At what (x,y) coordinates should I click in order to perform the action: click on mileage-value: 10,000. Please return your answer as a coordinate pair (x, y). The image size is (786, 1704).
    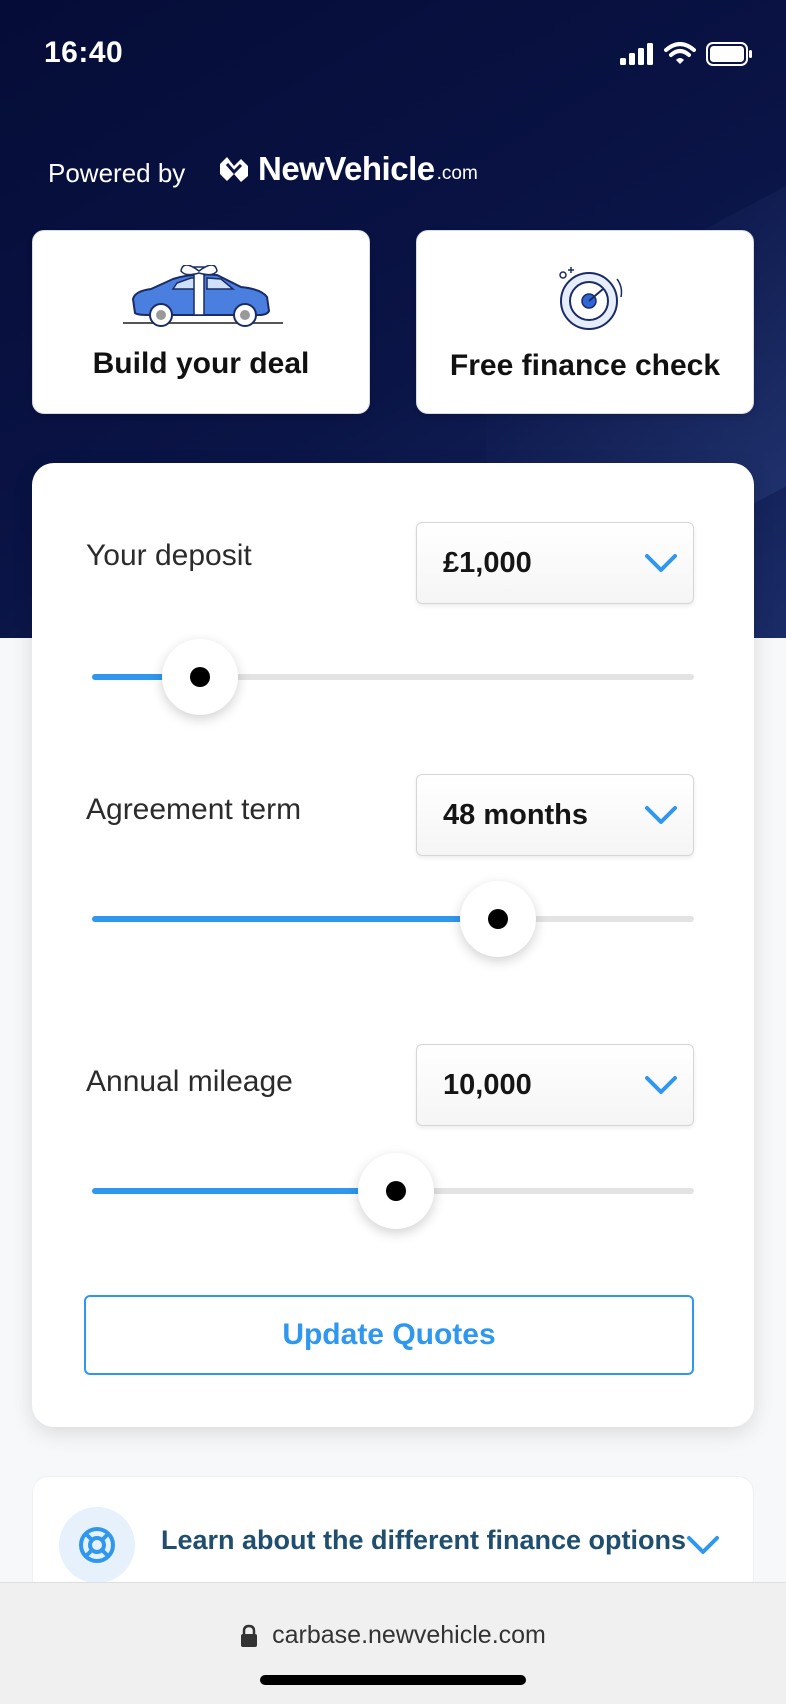
    Looking at the image, I should click on (487, 1085).